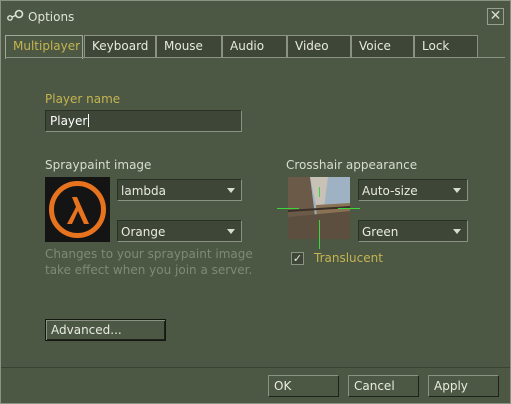 The image size is (511, 404). I want to click on crosshair-line-right, so click(349, 208).